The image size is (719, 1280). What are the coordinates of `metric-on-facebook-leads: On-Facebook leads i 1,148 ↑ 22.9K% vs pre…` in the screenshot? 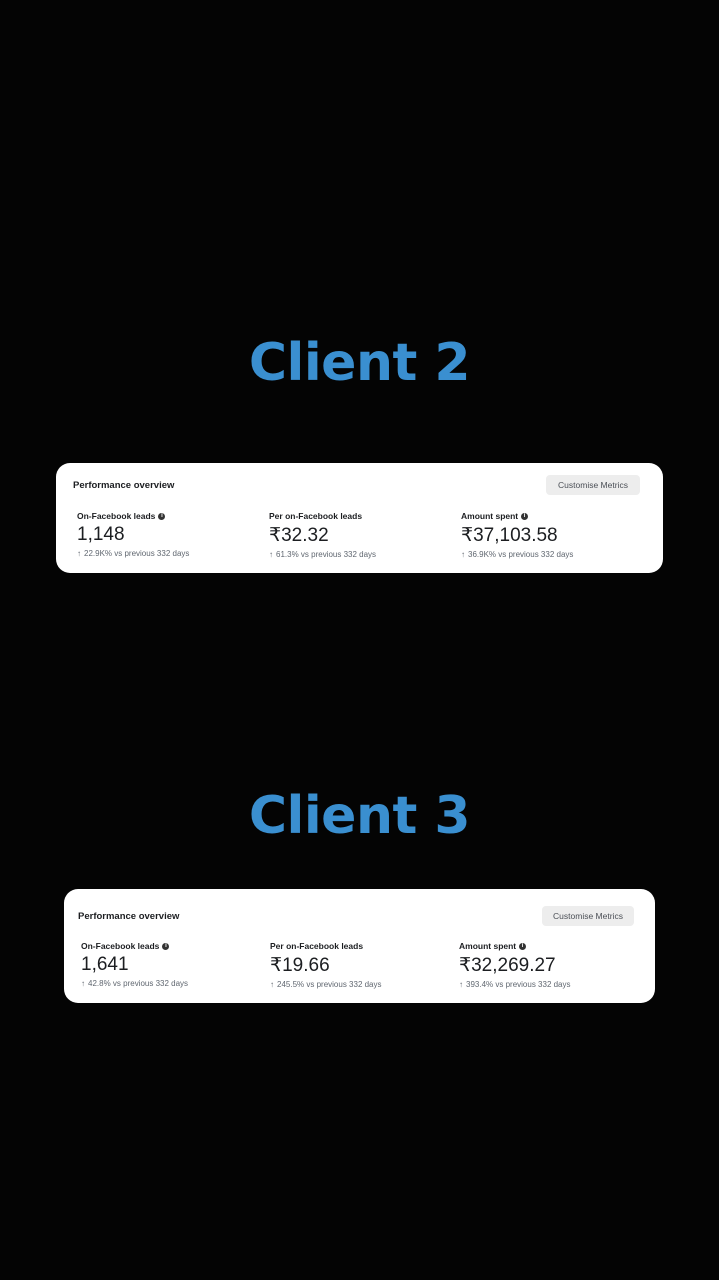 It's located at (133, 534).